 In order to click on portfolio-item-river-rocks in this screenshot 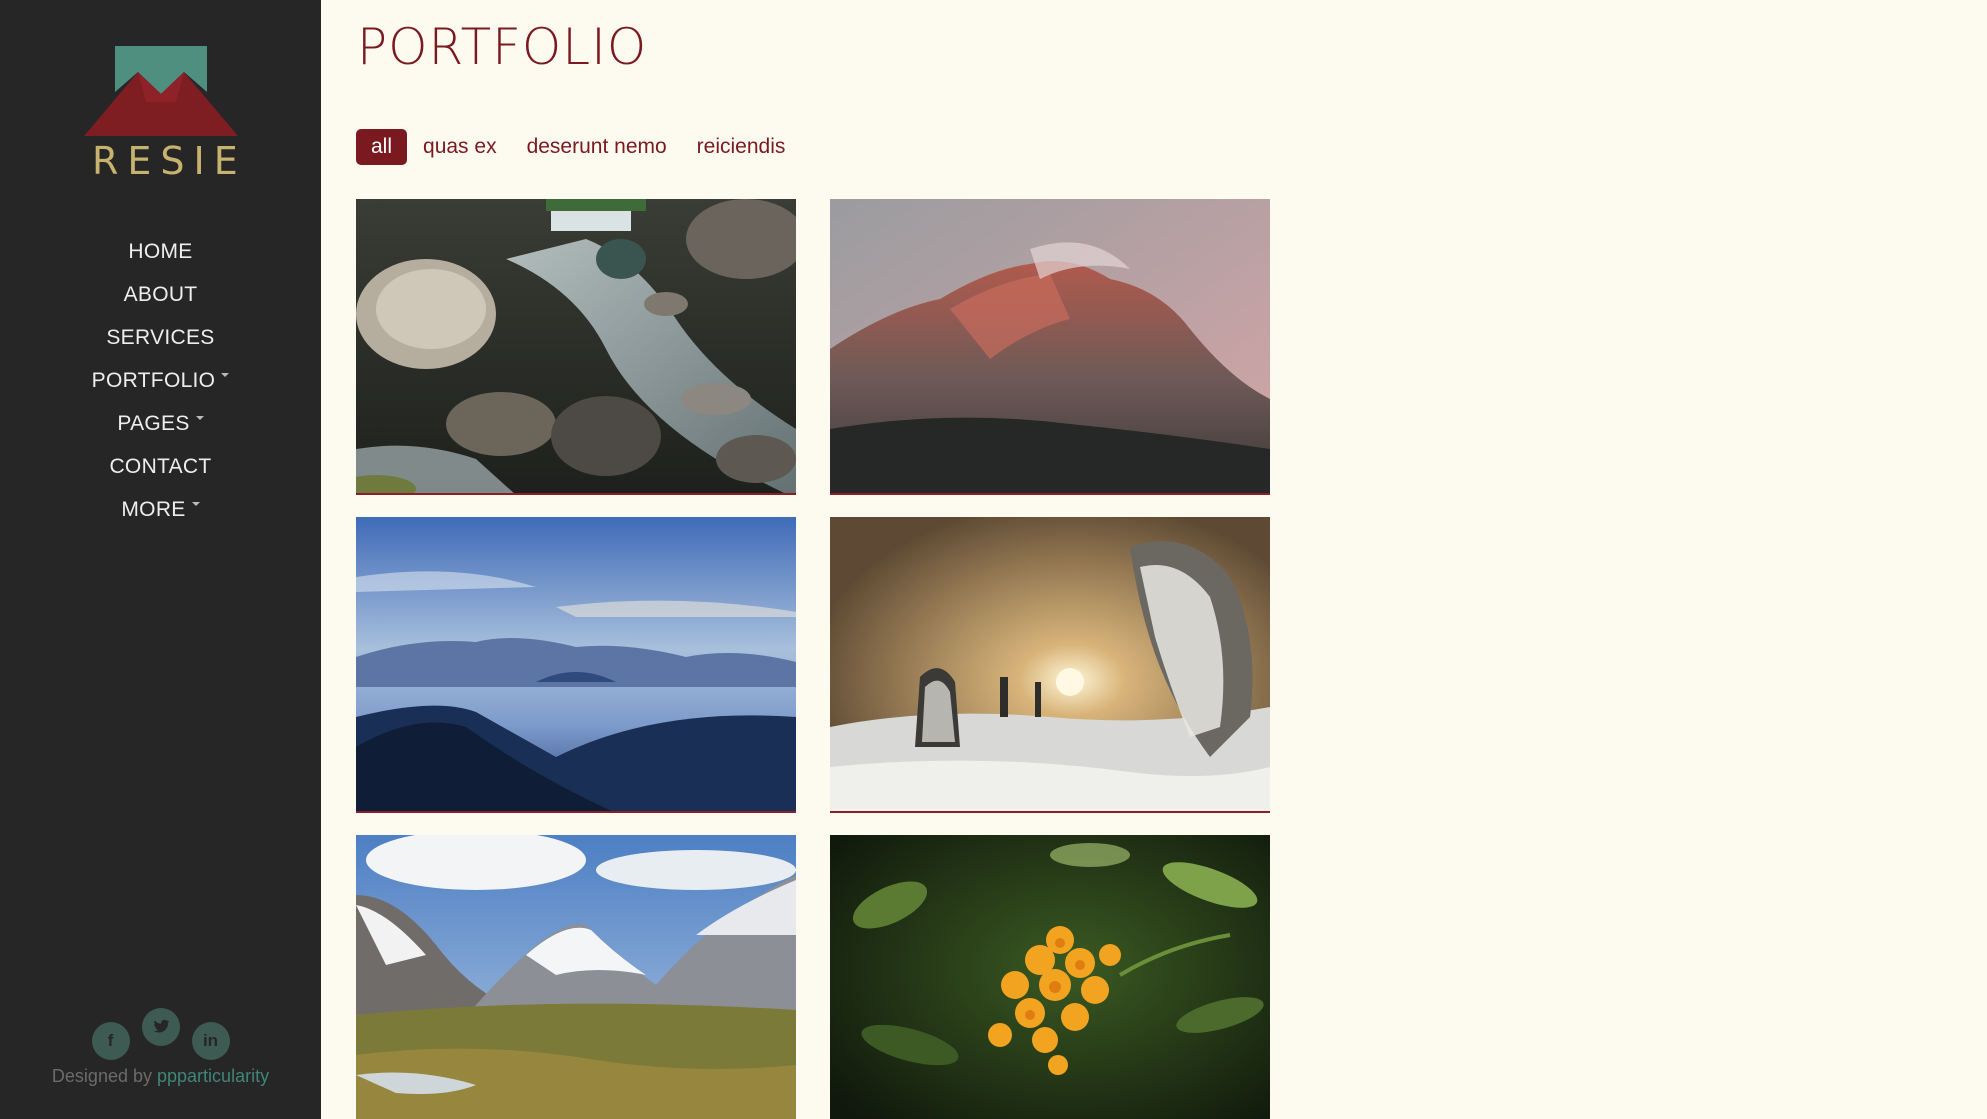, I will do `click(576, 347)`.